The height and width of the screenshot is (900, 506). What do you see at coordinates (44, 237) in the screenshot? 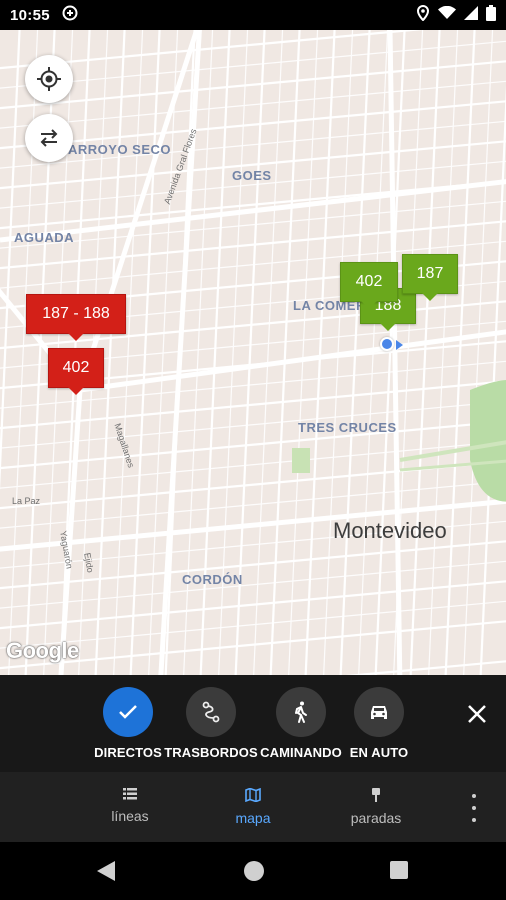
I see `area-label: AGUADA` at bounding box center [44, 237].